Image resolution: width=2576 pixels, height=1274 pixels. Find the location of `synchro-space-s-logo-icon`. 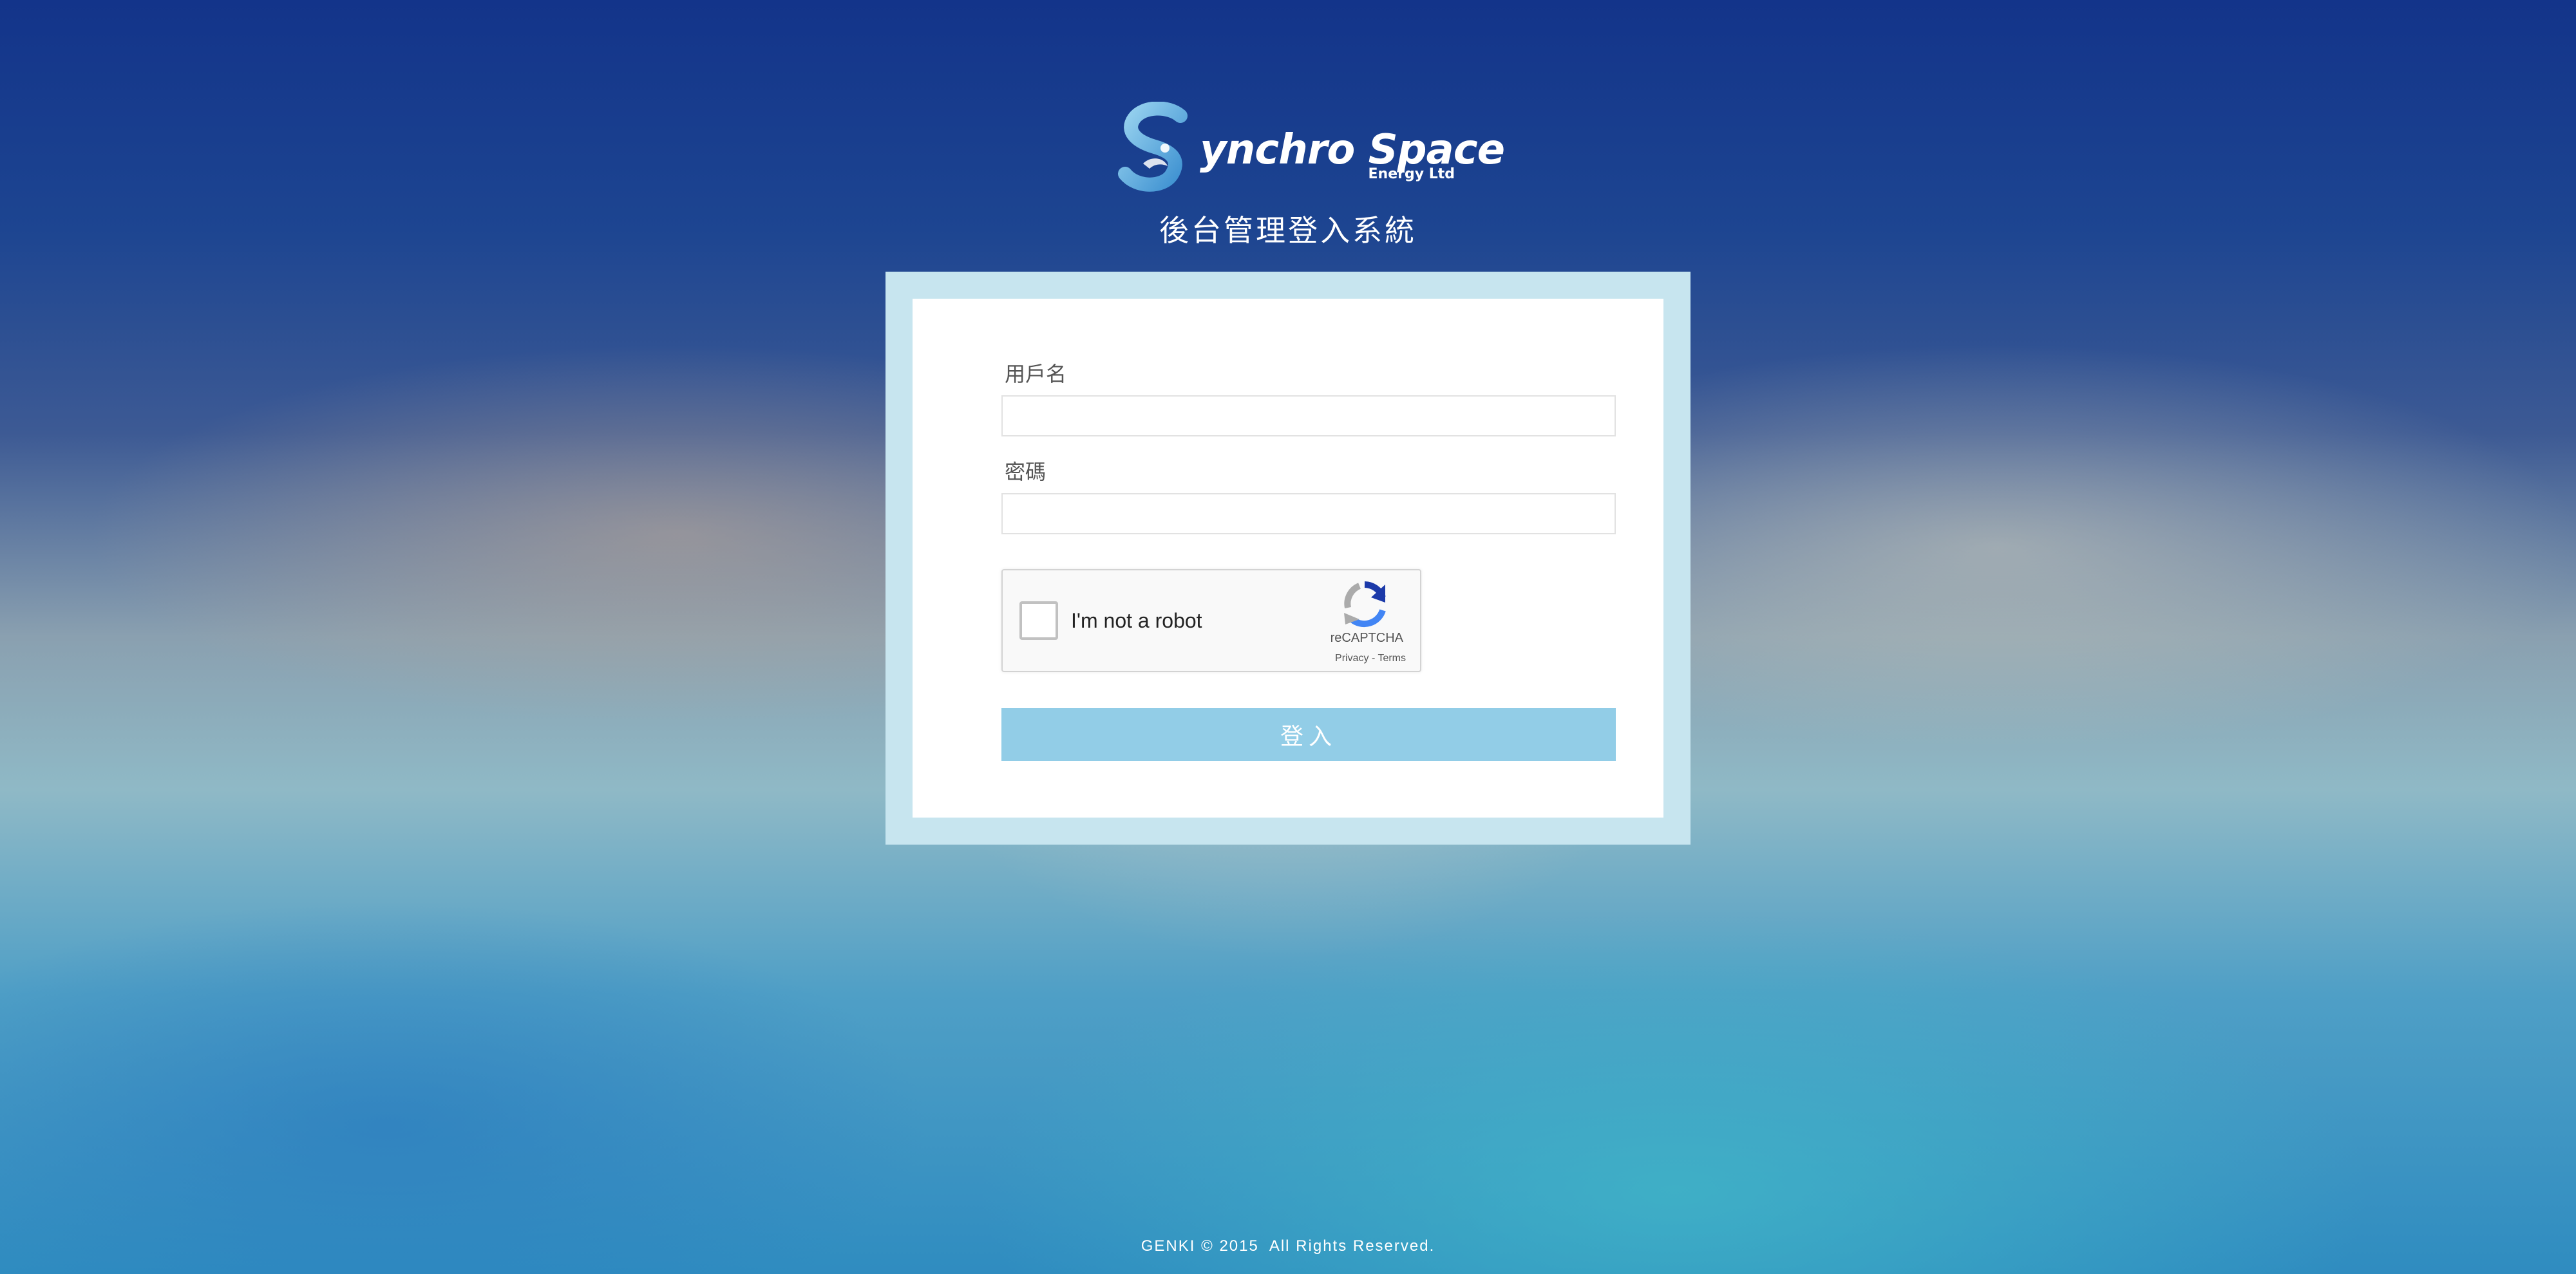

synchro-space-s-logo-icon is located at coordinates (1153, 147).